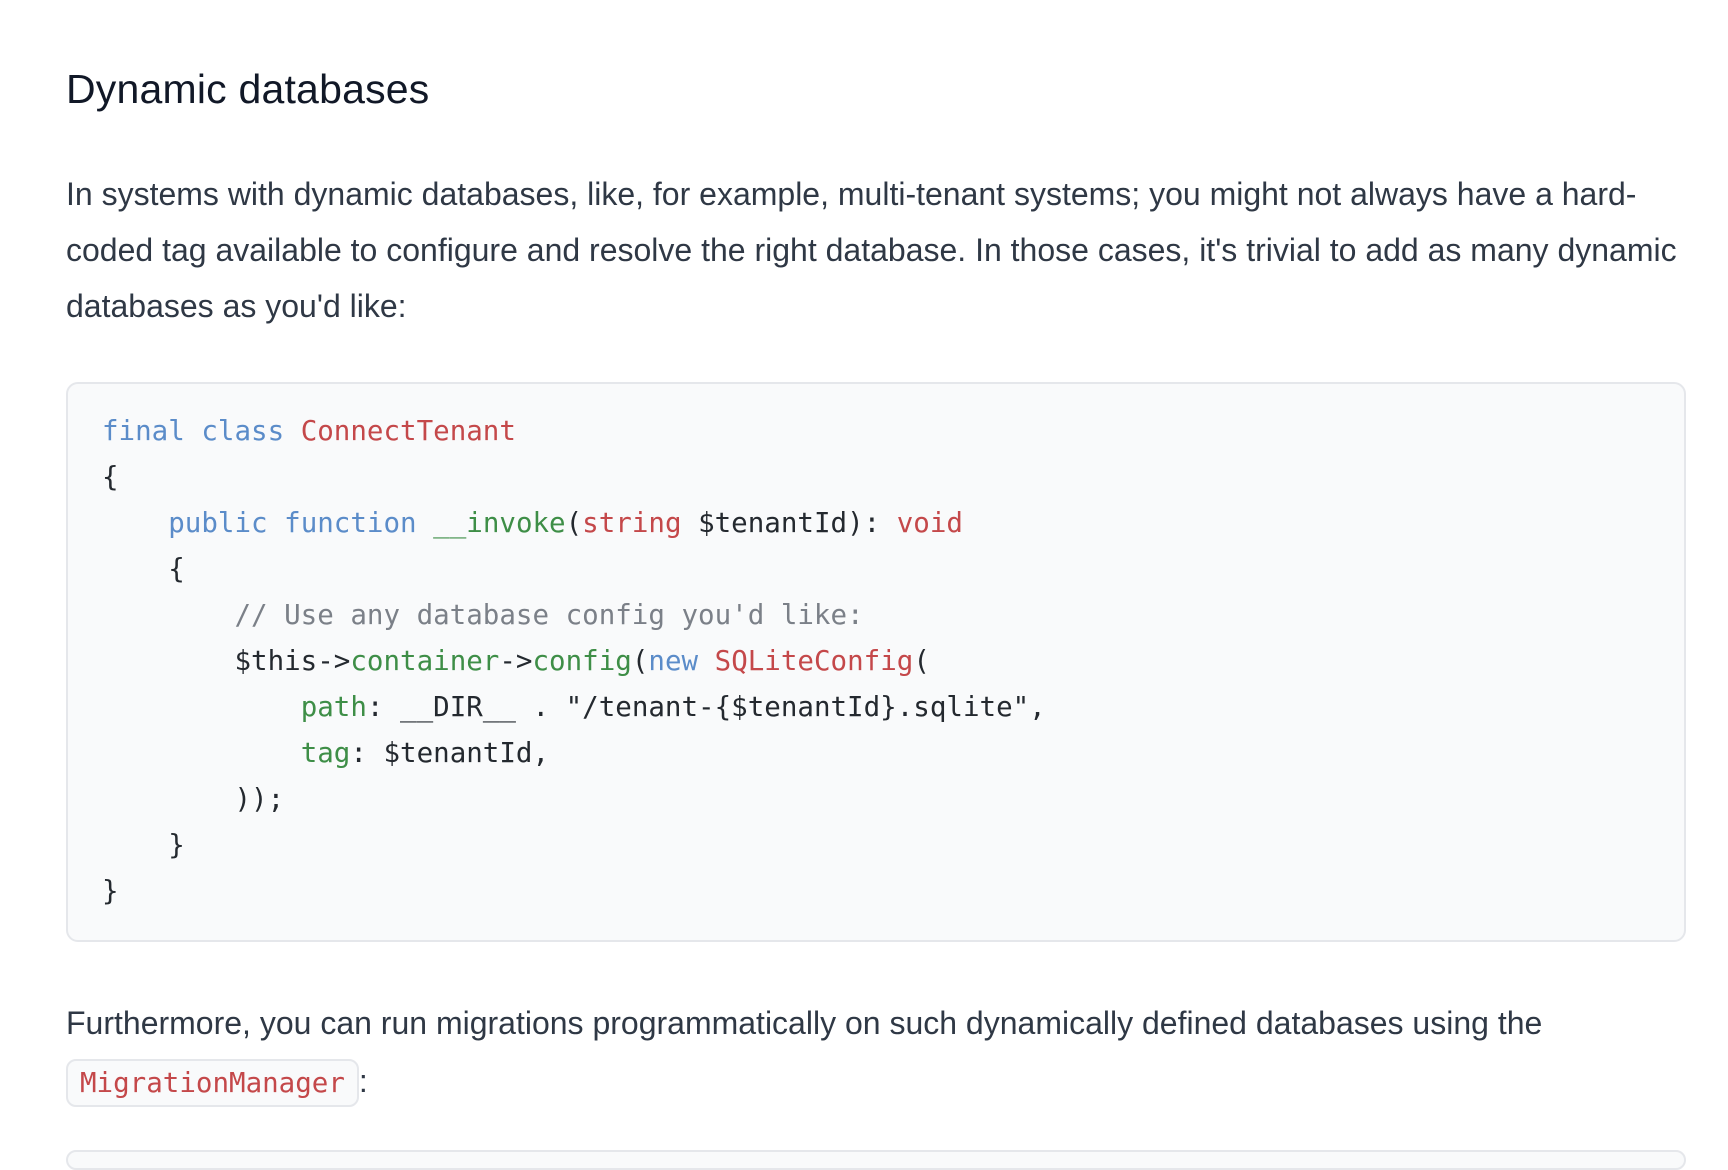 Image resolution: width=1728 pixels, height=1170 pixels. What do you see at coordinates (425, 661) in the screenshot?
I see `code-token: container` at bounding box center [425, 661].